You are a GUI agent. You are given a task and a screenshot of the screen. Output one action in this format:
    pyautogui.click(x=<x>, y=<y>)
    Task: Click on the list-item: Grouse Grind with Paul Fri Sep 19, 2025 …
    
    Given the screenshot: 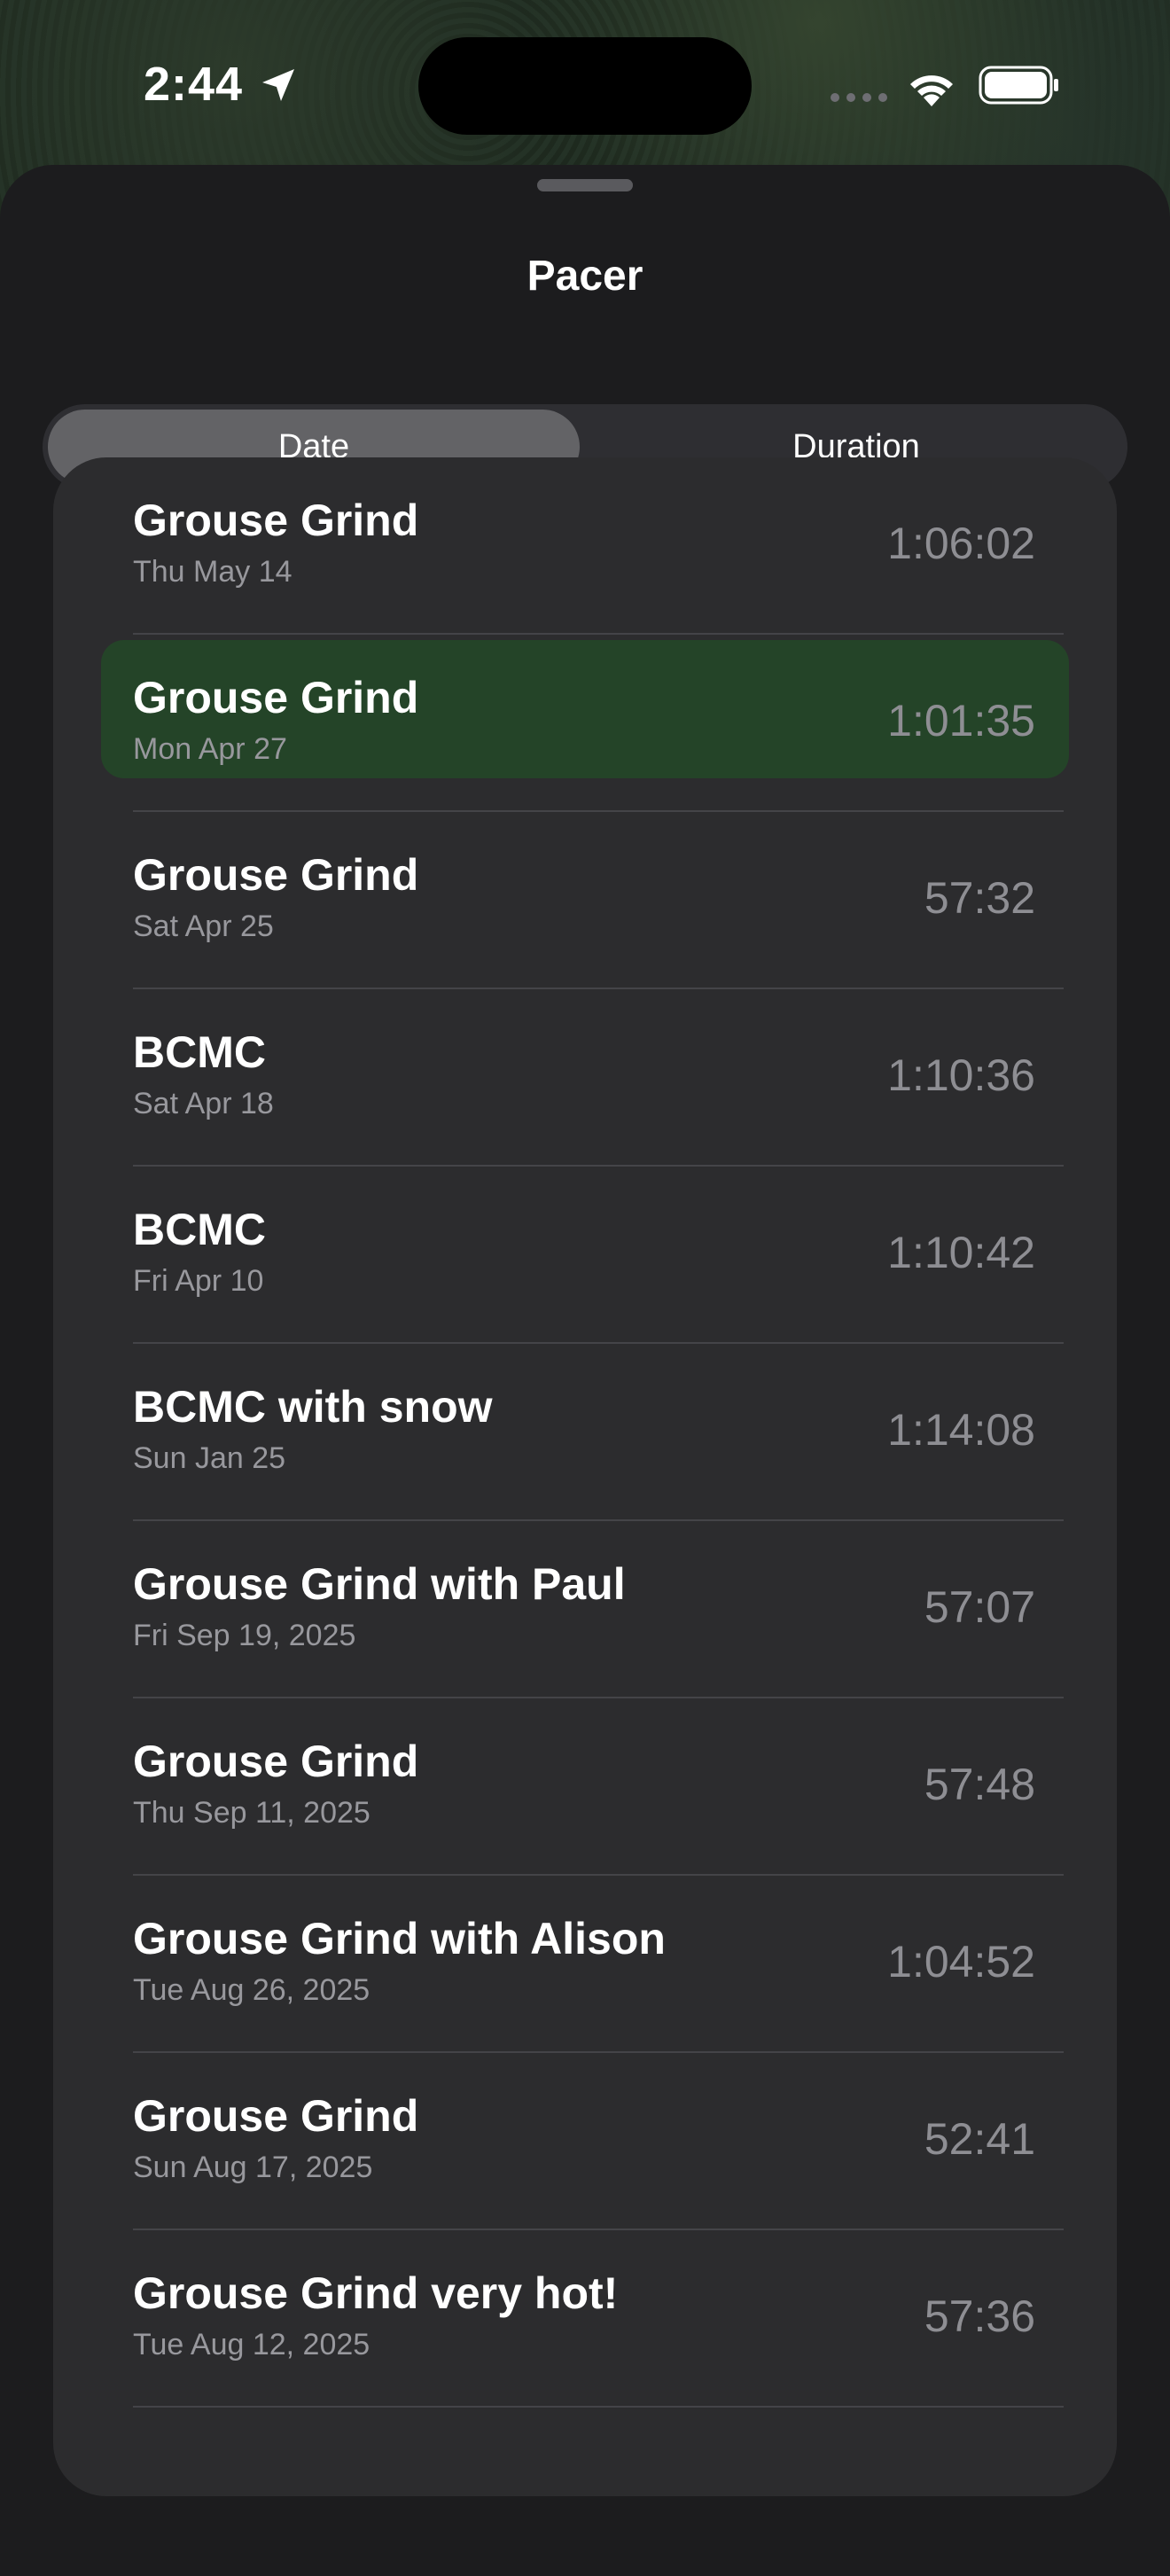 What is the action you would take?
    pyautogui.click(x=585, y=1609)
    